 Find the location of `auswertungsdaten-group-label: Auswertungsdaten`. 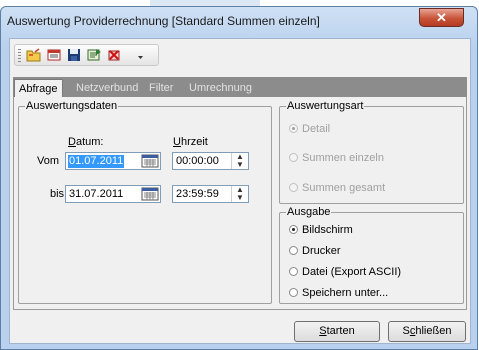

auswertungsdaten-group-label: Auswertungsdaten is located at coordinates (72, 106).